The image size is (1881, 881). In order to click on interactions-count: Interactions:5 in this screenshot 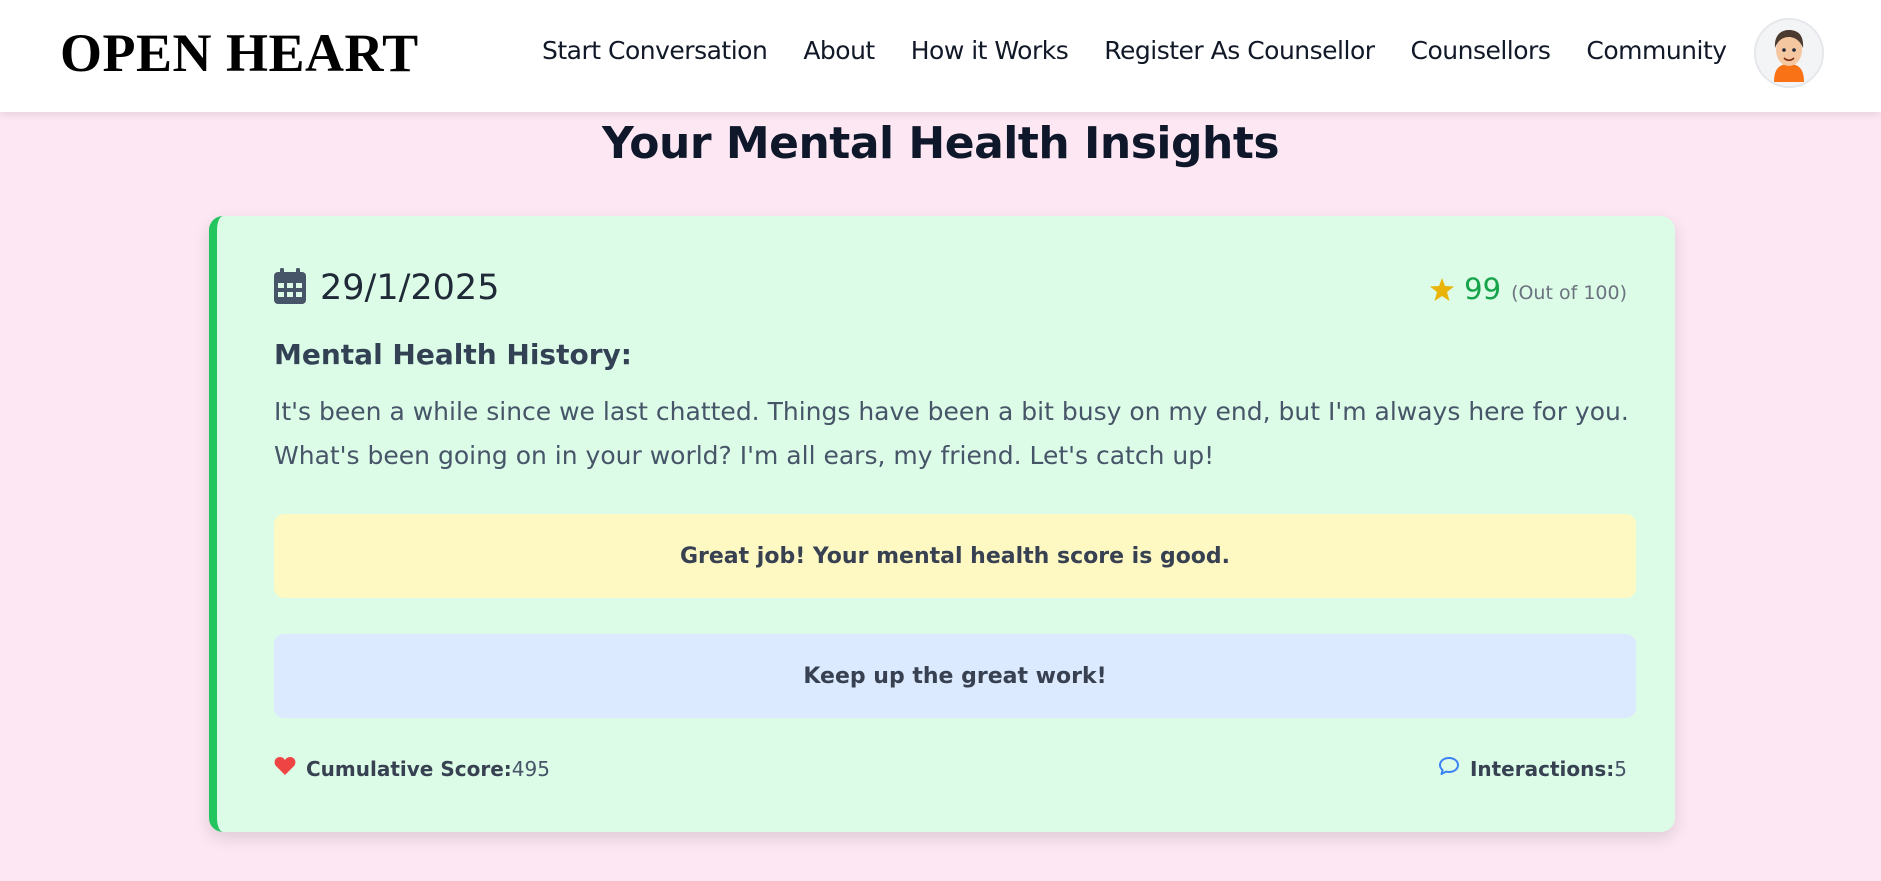, I will do `click(1532, 768)`.